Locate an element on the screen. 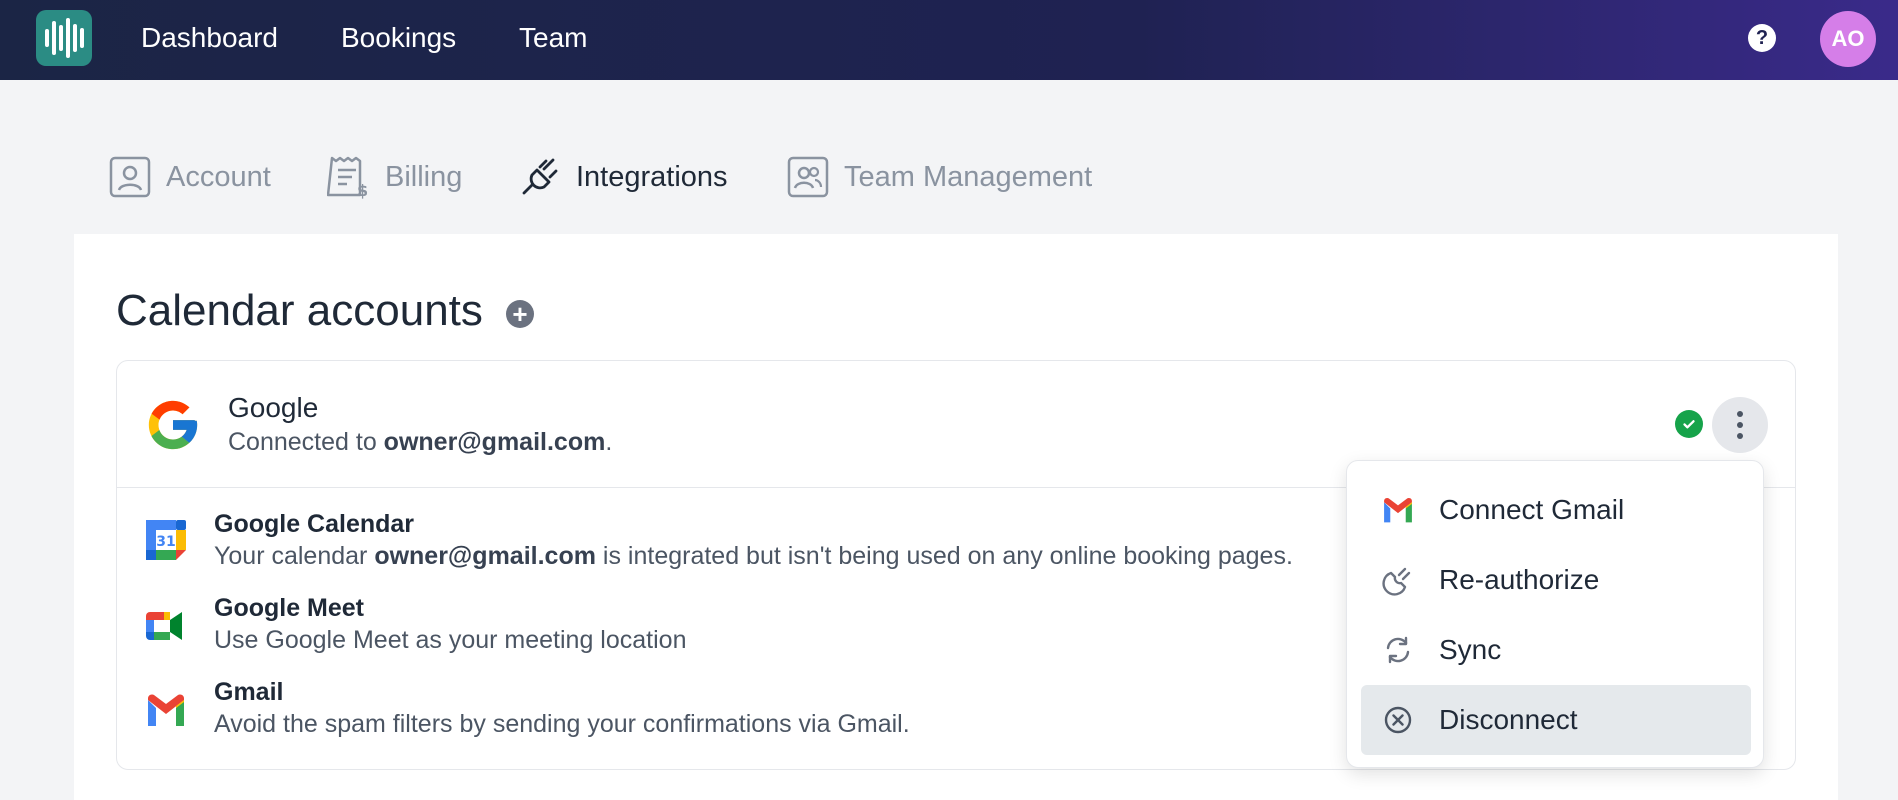 Image resolution: width=1898 pixels, height=800 pixels. add-calendar-icon: + is located at coordinates (520, 314).